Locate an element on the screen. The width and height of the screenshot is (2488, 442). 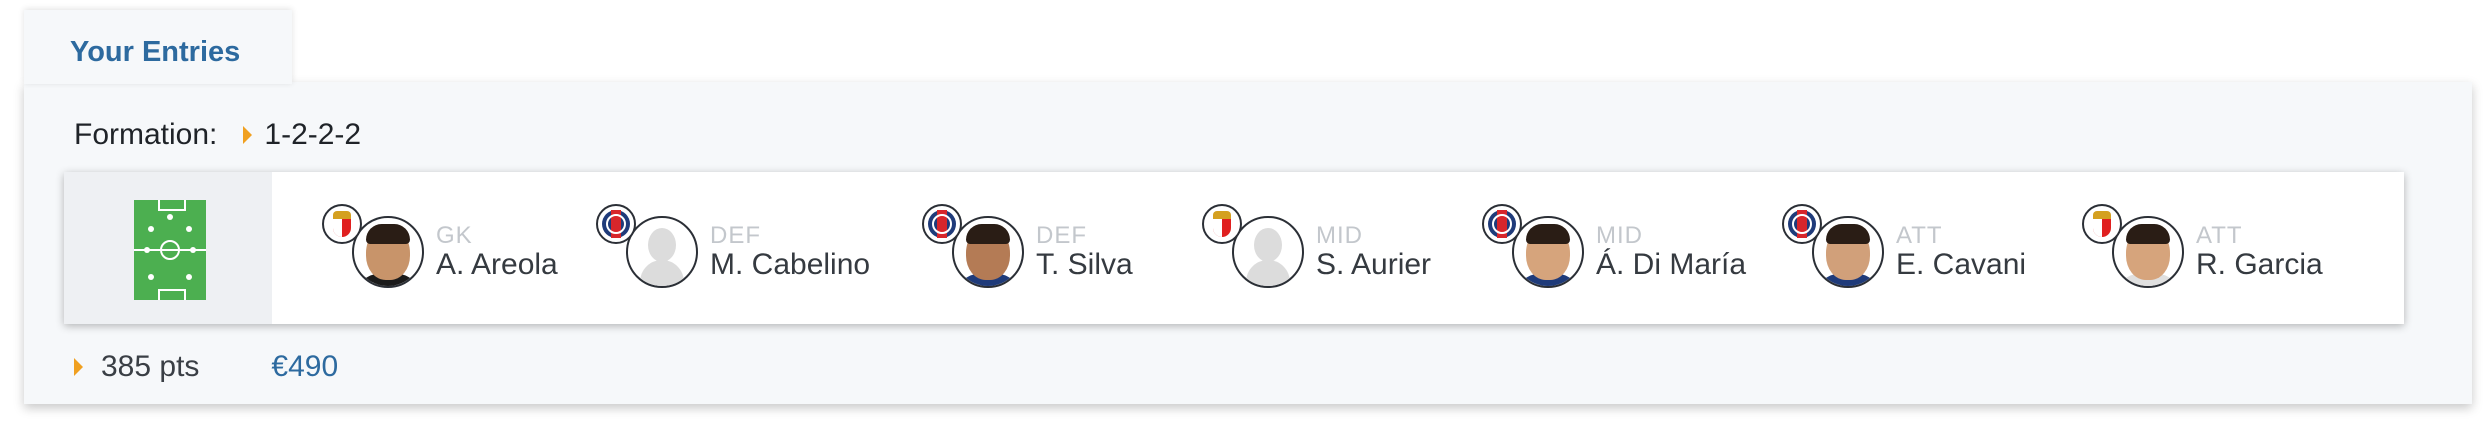
formation-value: 1-2-2-2 is located at coordinates (312, 135).